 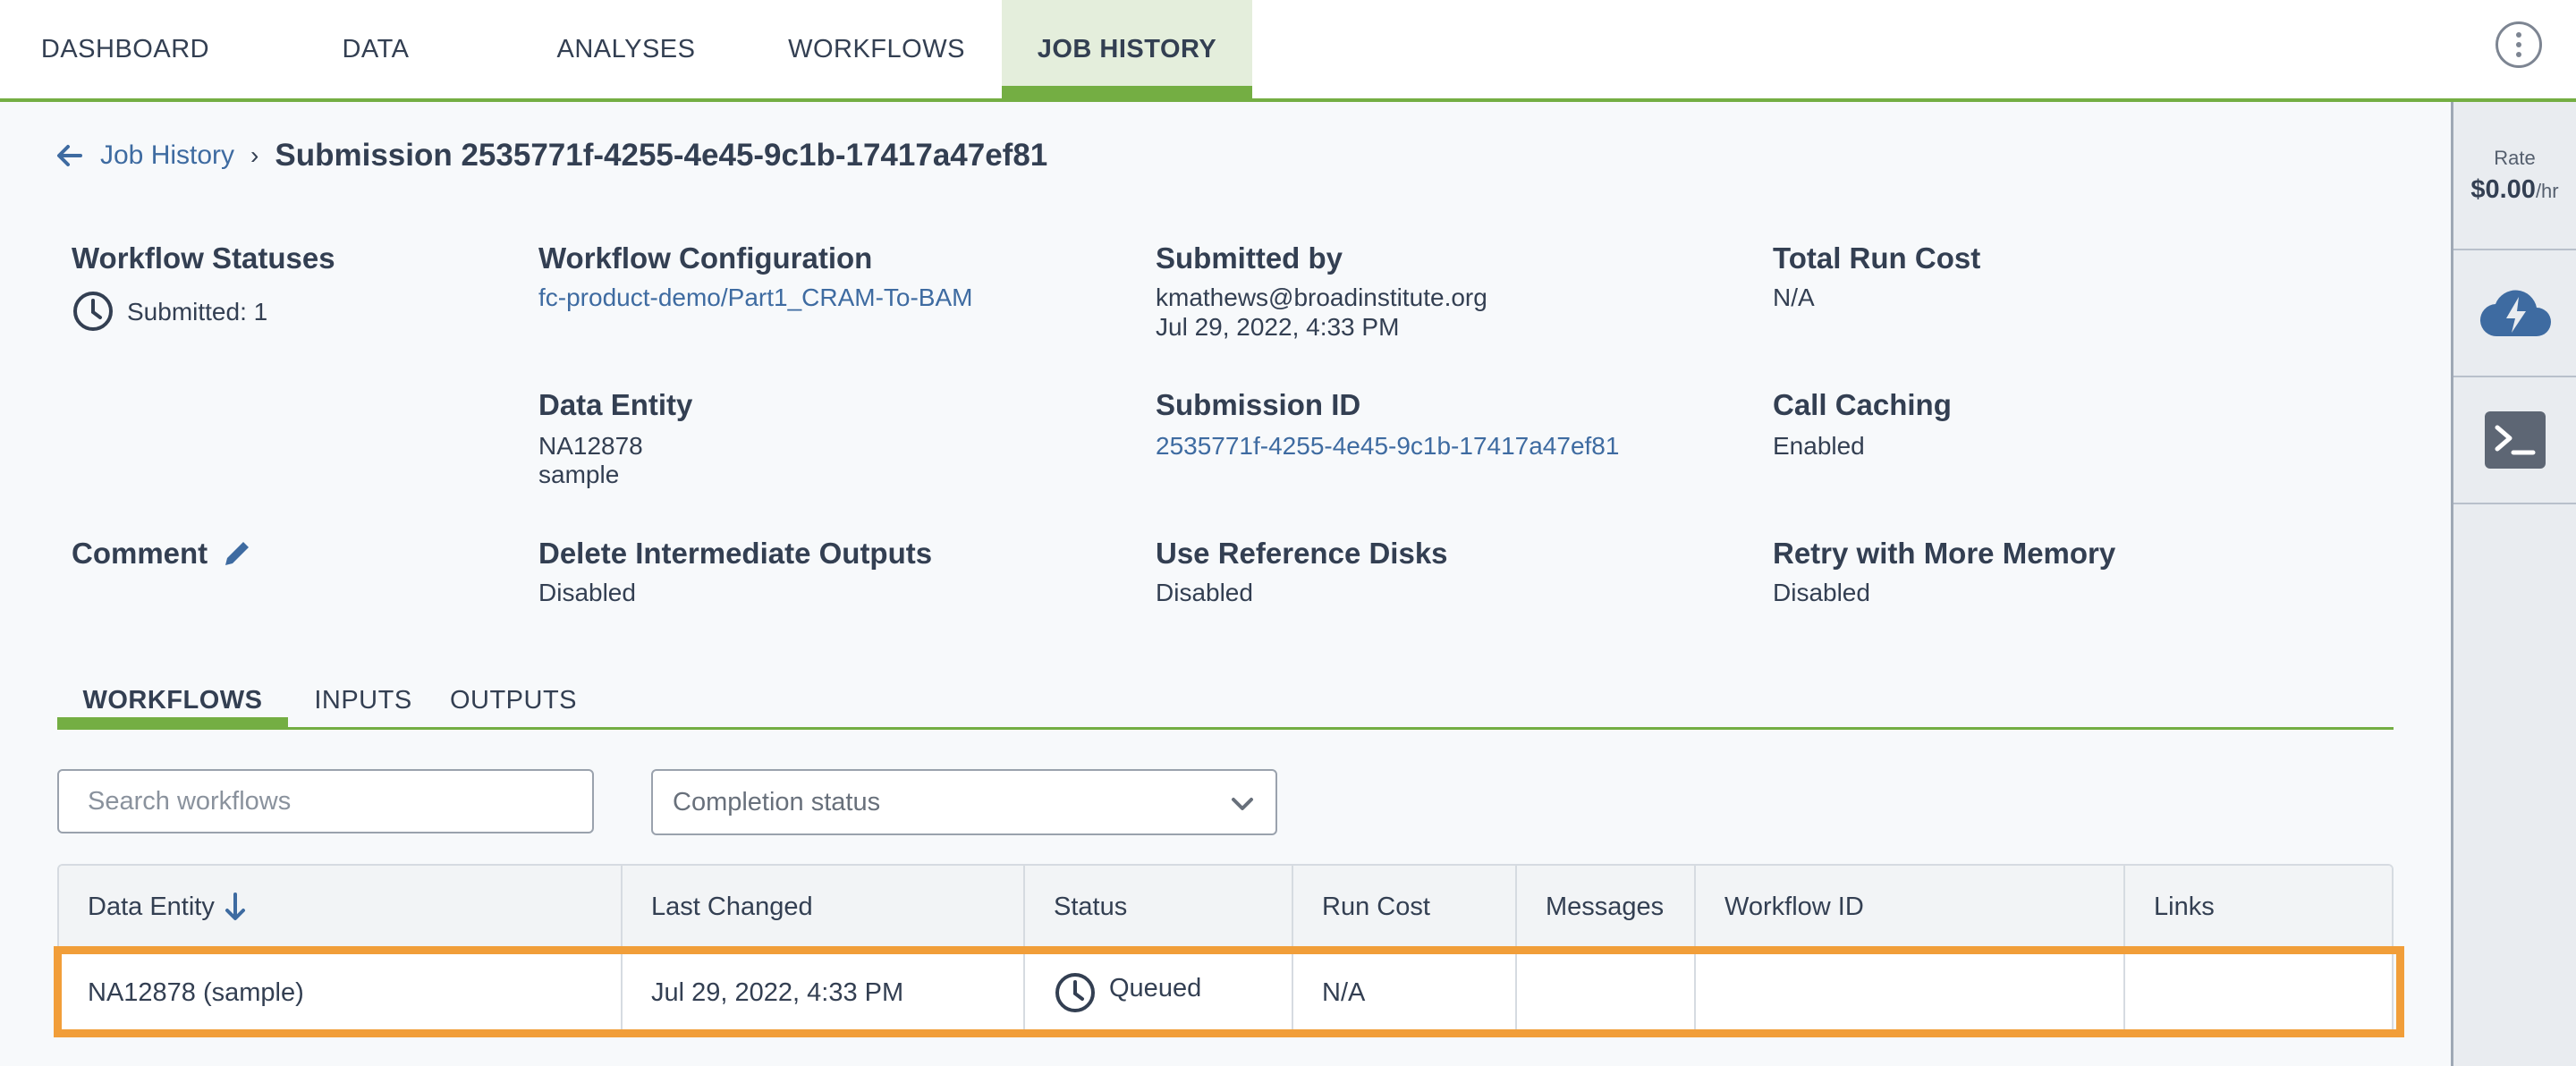 I want to click on workflow-configuration-link: fc-product-demo/Part1_CRAM-To-BAM, so click(x=755, y=297).